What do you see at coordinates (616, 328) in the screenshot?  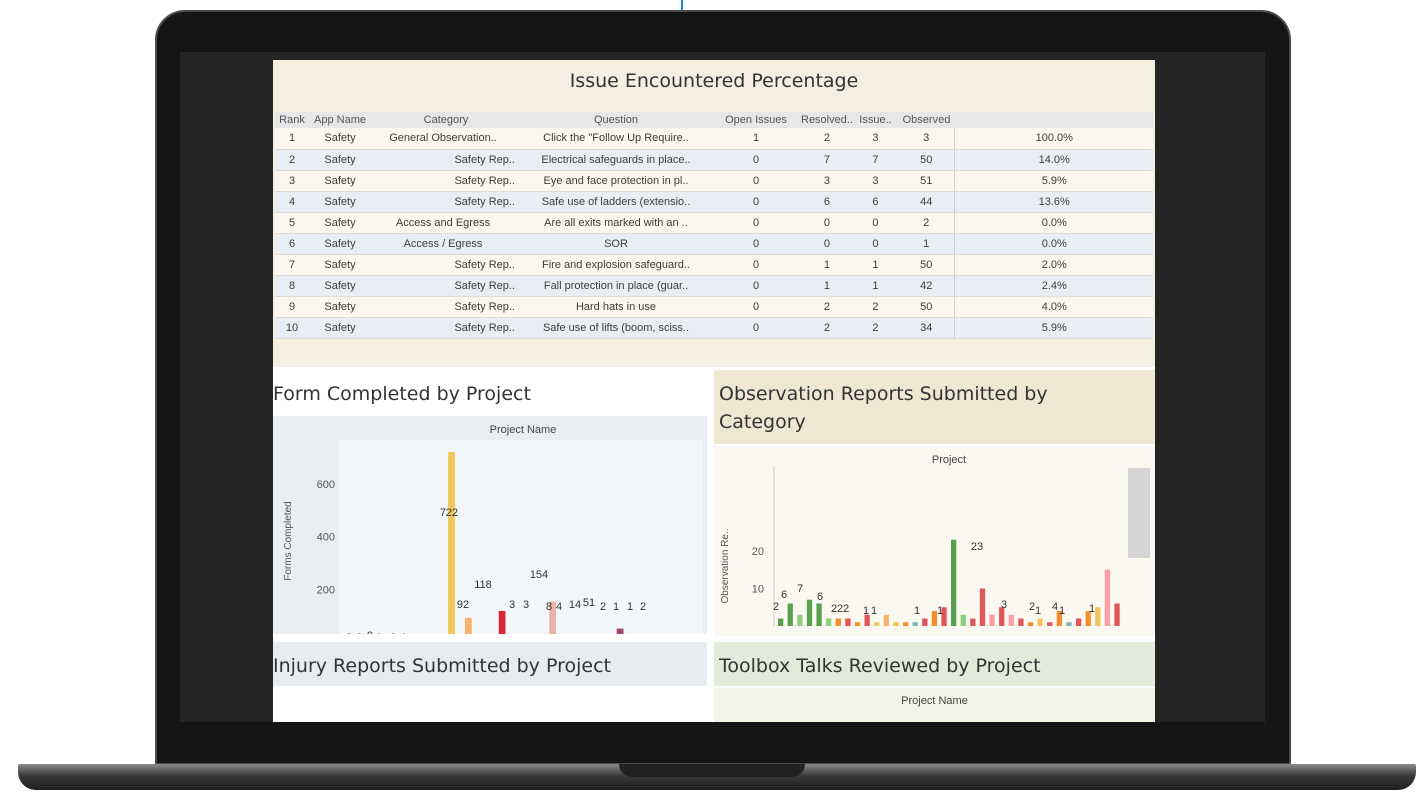 I see `table-cell-question: Safe use of lifts (boom, sciss..` at bounding box center [616, 328].